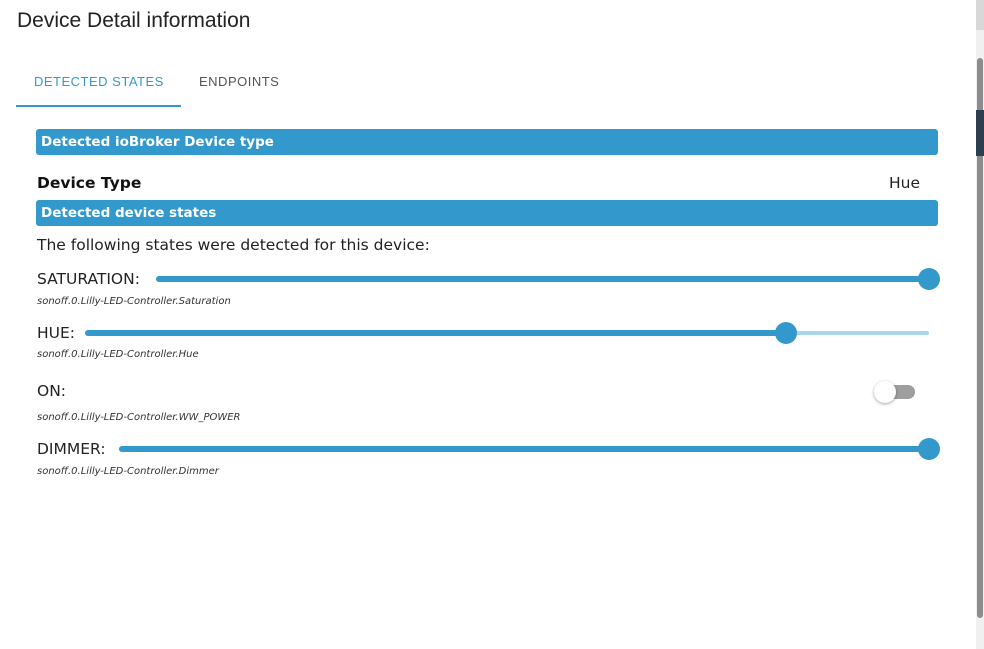 The image size is (984, 649). What do you see at coordinates (487, 142) in the screenshot?
I see `device-type-section-header: Detected ioBroker Device type` at bounding box center [487, 142].